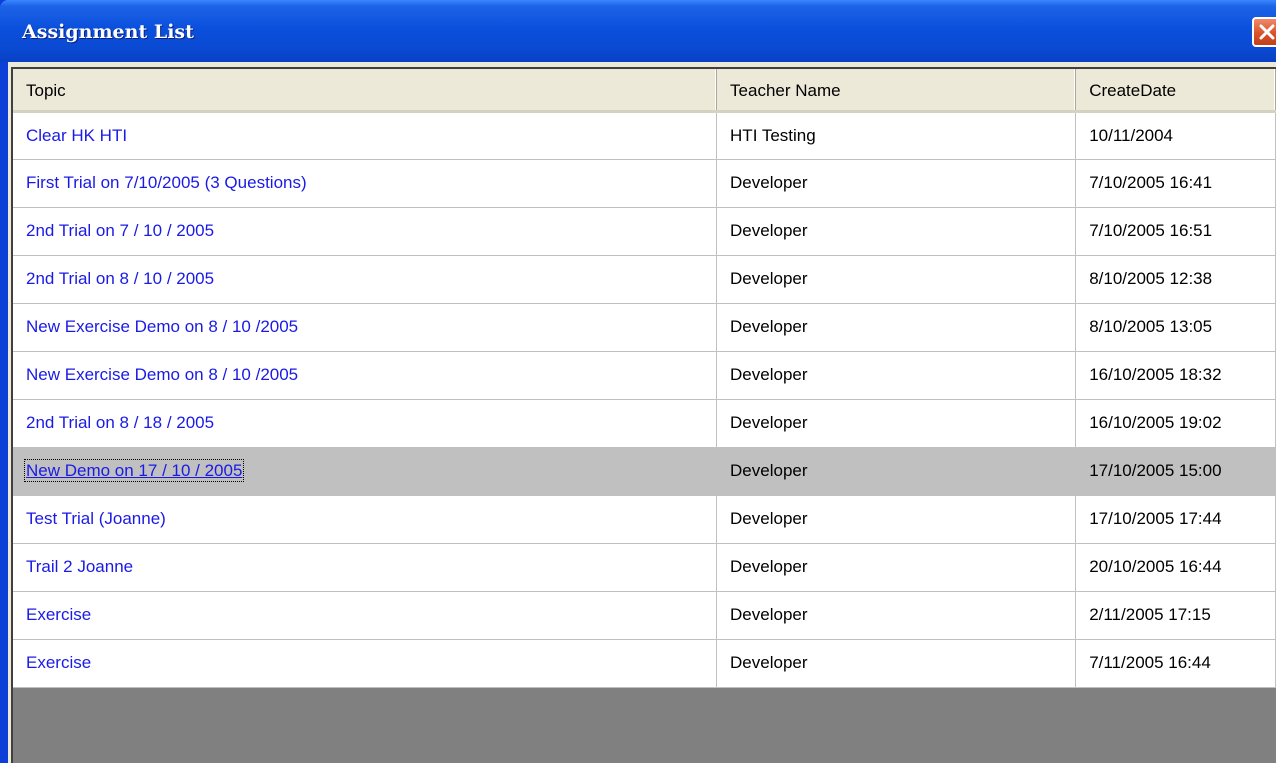  I want to click on column-header-teacher-name: Teacher Name, so click(896, 91).